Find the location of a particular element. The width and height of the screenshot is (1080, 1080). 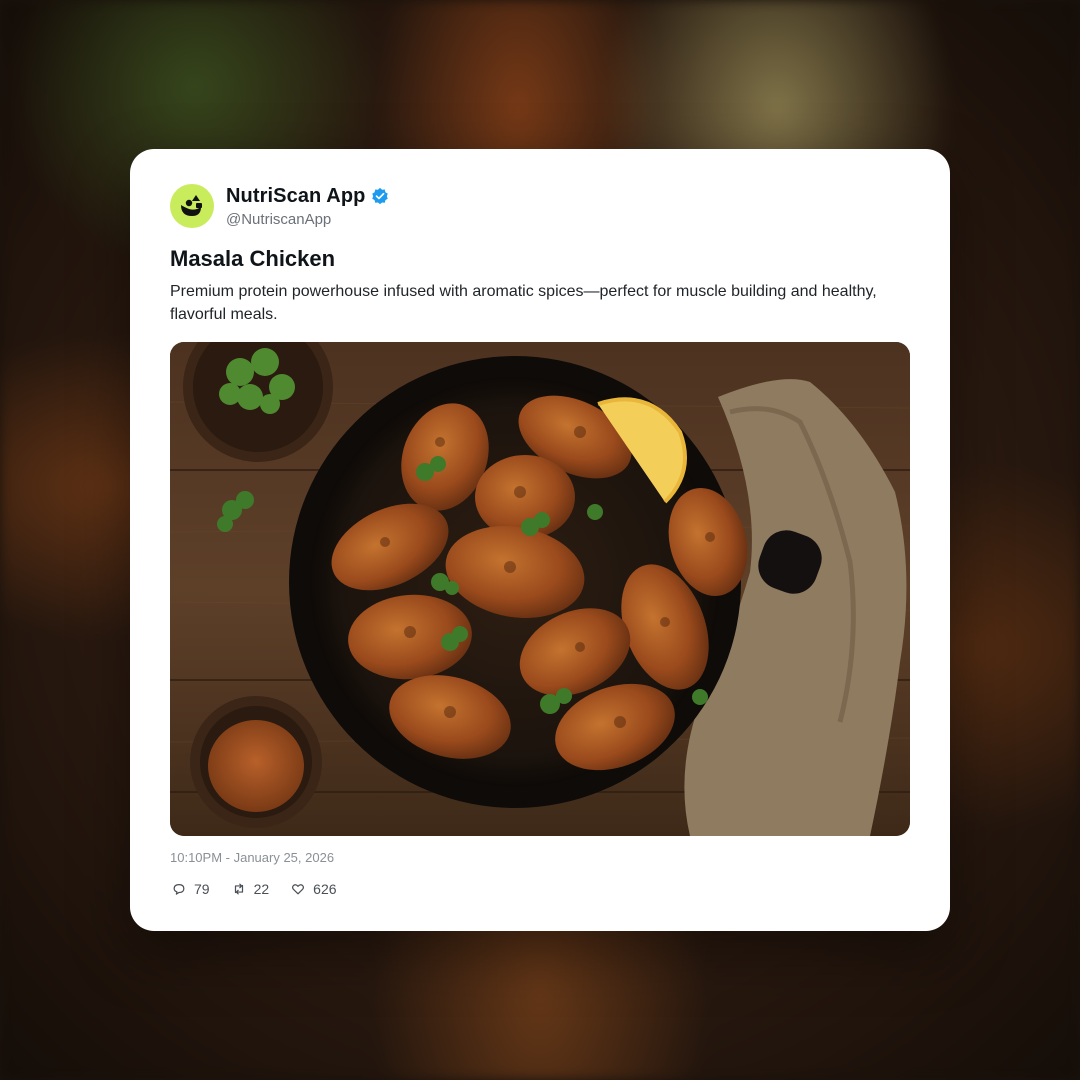

display-name: NutriScan App is located at coordinates (295, 196).